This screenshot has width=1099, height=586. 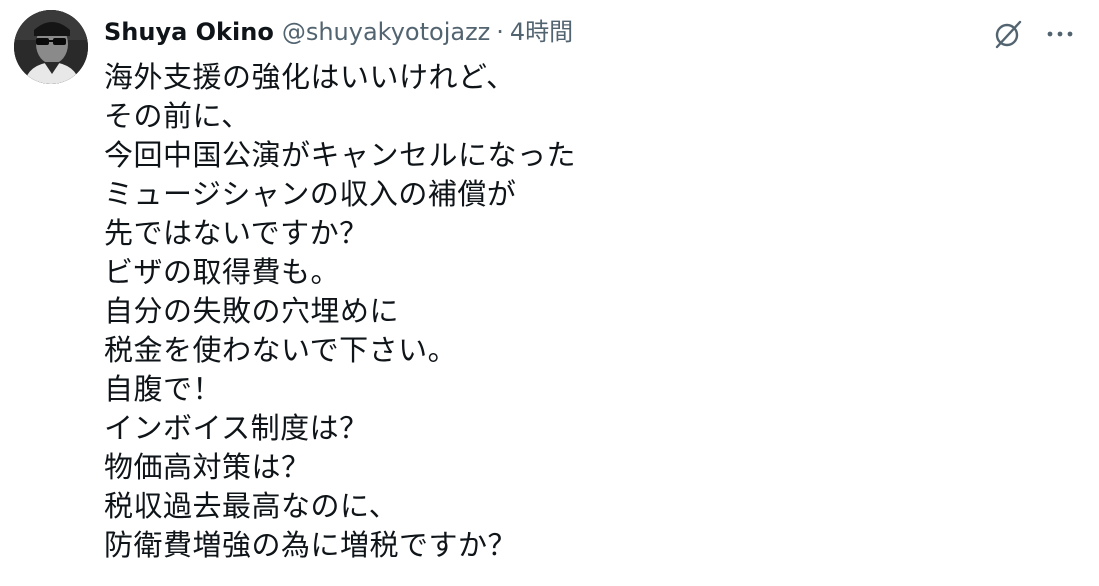 What do you see at coordinates (340, 155) in the screenshot?
I see `tweet-line: 今回中国公演がキャンセルになった` at bounding box center [340, 155].